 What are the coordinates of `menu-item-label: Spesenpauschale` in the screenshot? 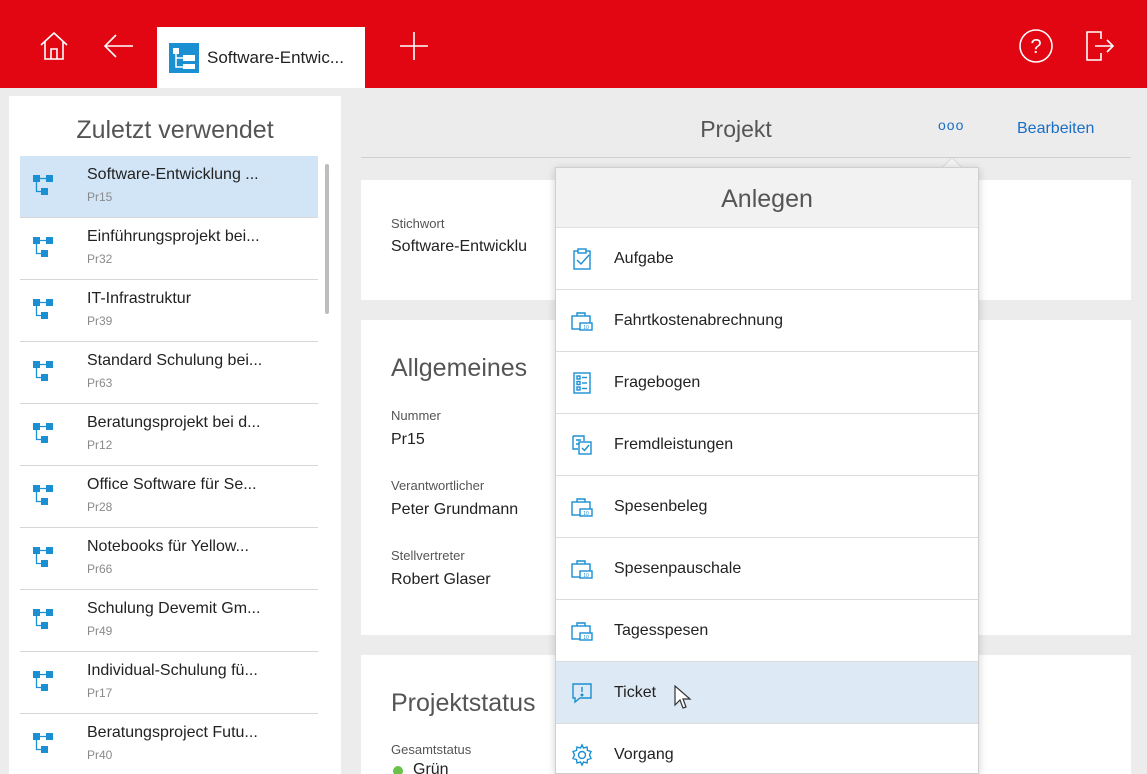 It's located at (678, 568).